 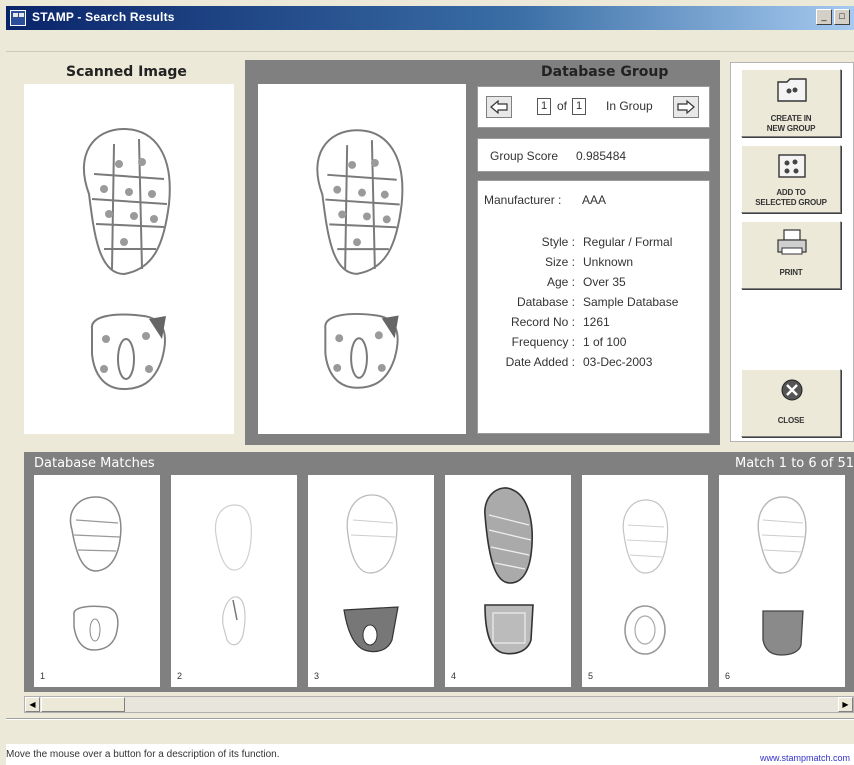 I want to click on group-navigator: 1 of 1 In Group, so click(x=593, y=107).